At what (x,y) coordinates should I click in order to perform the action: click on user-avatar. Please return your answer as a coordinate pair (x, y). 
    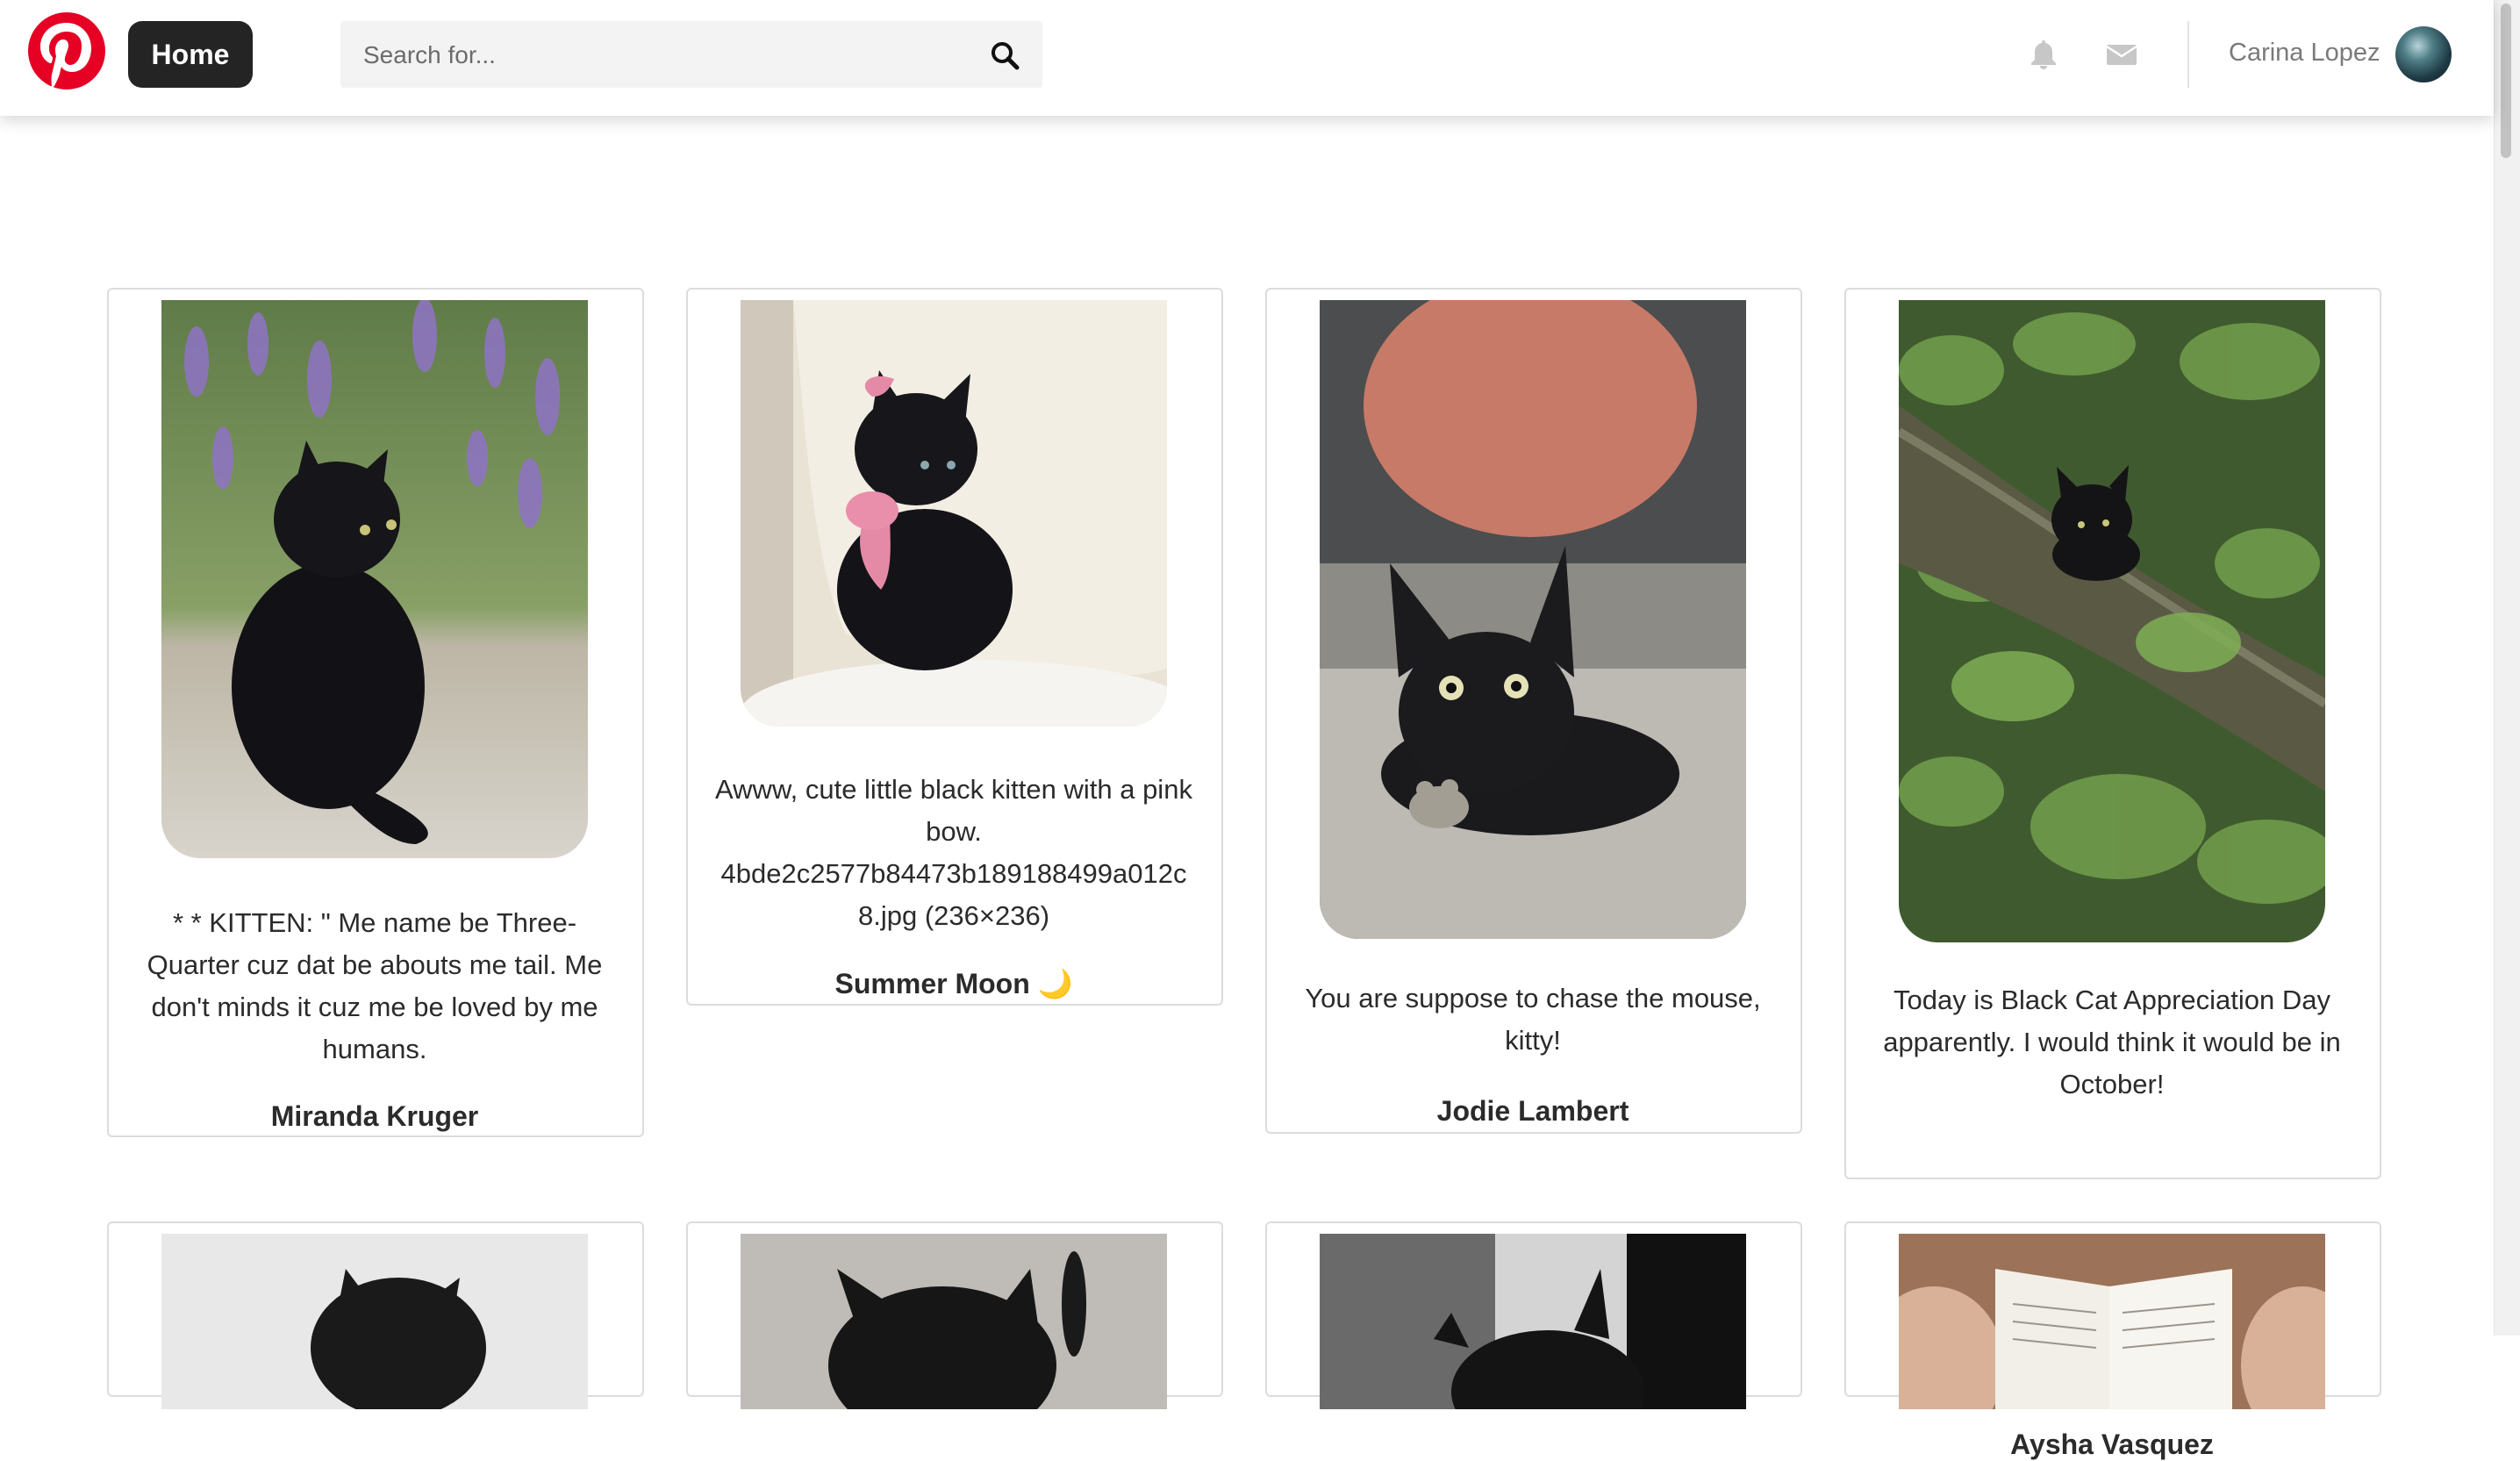
    Looking at the image, I should click on (2423, 54).